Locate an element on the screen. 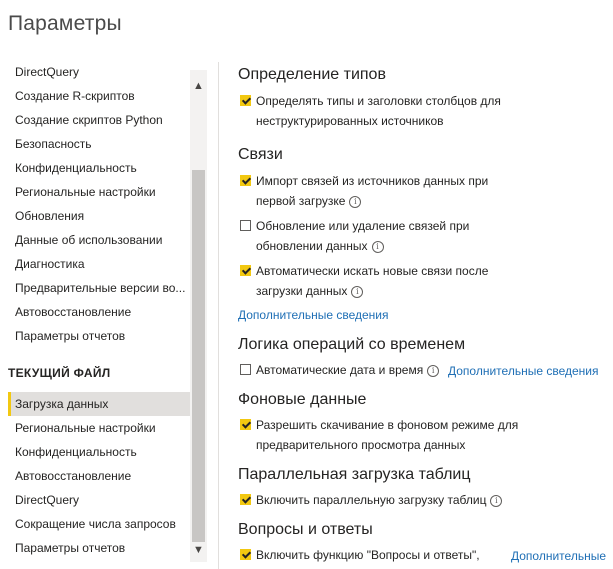 This screenshot has height=569, width=613. section-heading-current-file: ТЕКУЩИЙ ФАЙЛ is located at coordinates (59, 373).